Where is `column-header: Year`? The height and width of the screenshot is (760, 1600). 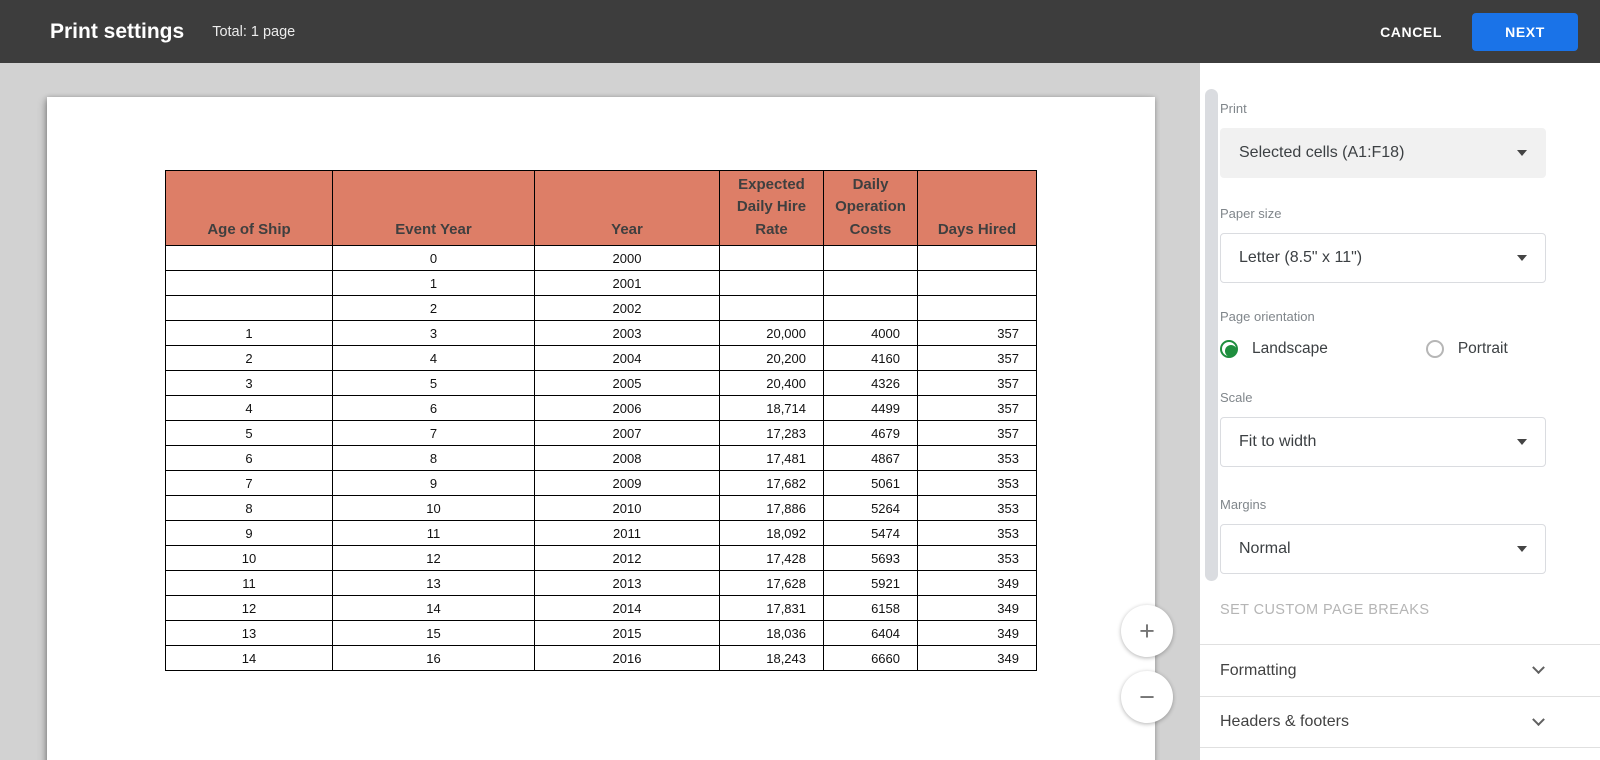 column-header: Year is located at coordinates (627, 208).